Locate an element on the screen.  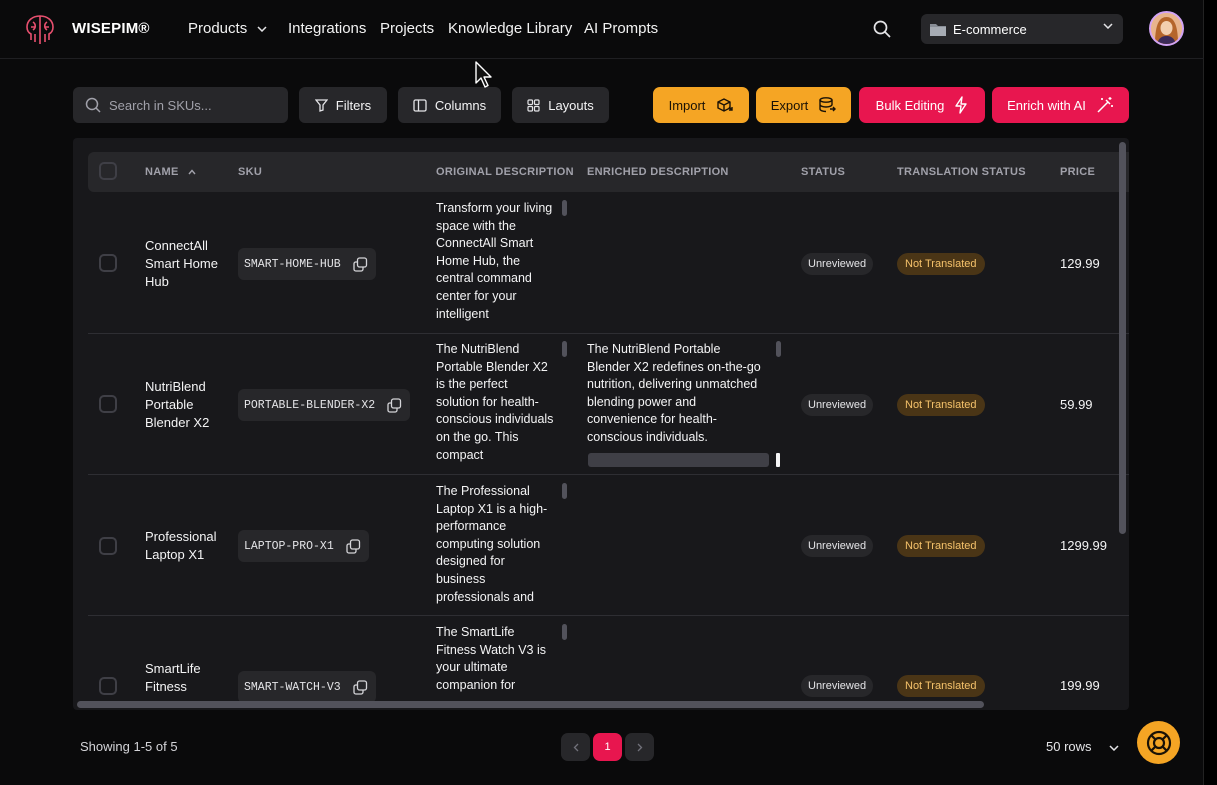
column-header-translation-status: TRANSLATION STATUS is located at coordinates (961, 172).